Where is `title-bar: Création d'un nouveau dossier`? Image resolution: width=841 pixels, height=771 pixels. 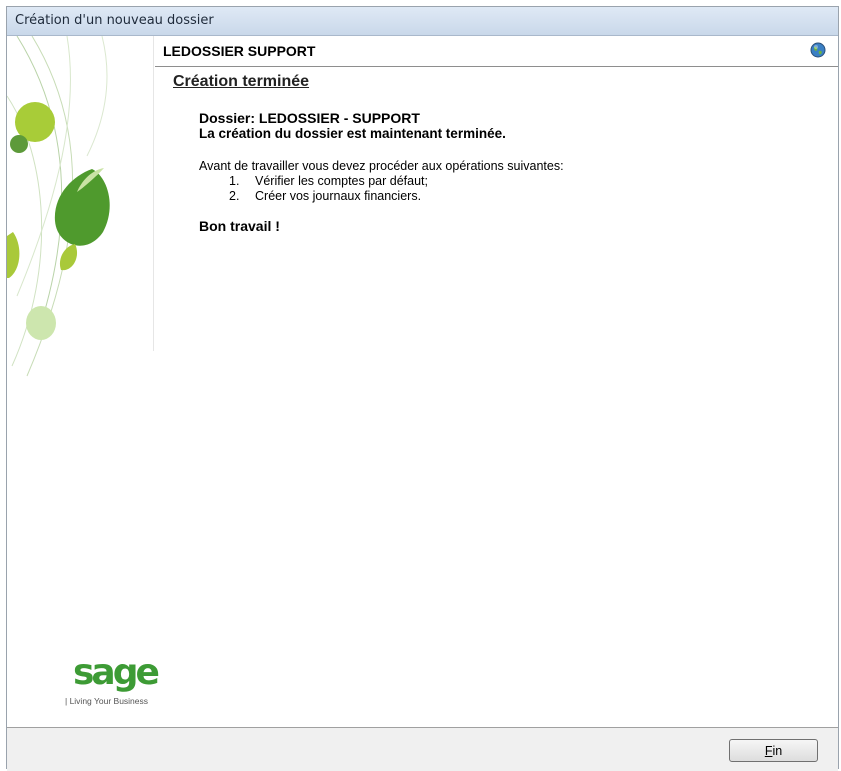
title-bar: Création d'un nouveau dossier is located at coordinates (422, 21).